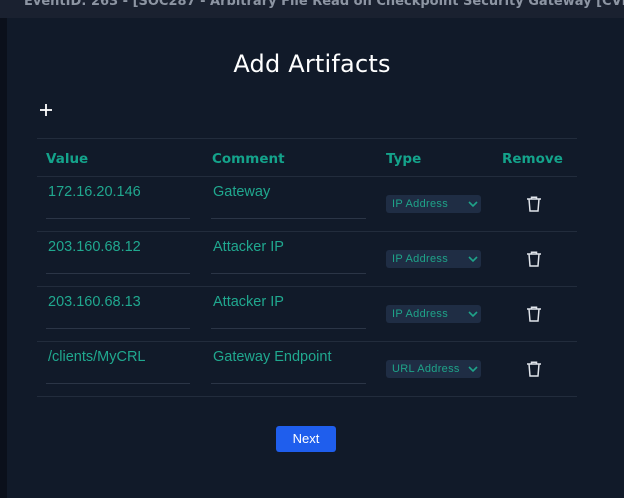 The width and height of the screenshot is (624, 498). I want to click on comment-input: Gateway Endpoint, so click(288, 365).